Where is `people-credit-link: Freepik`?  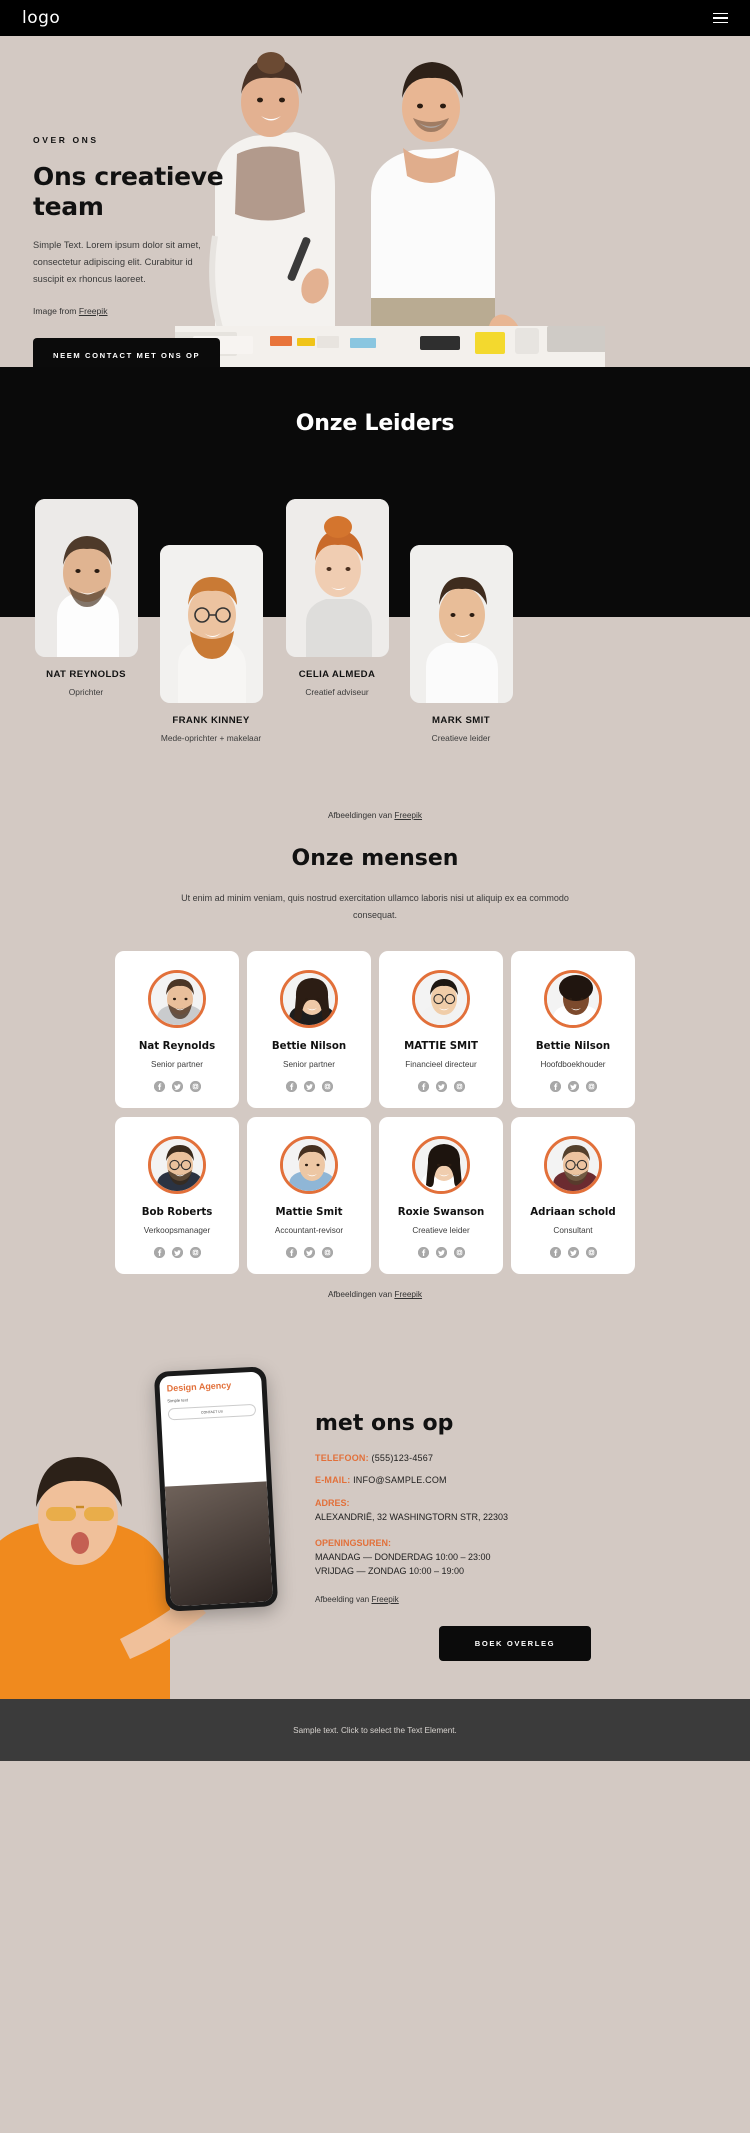
people-credit-link: Freepik is located at coordinates (408, 1294).